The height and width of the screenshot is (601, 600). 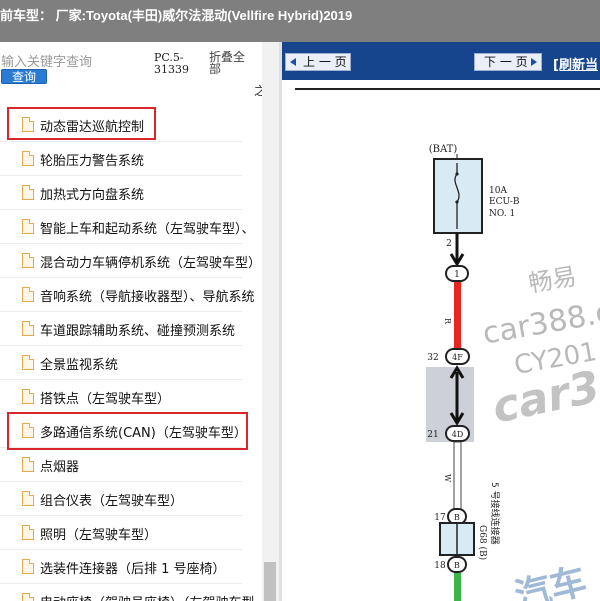 What do you see at coordinates (498, 191) in the screenshot?
I see `fuse-amp: 10A` at bounding box center [498, 191].